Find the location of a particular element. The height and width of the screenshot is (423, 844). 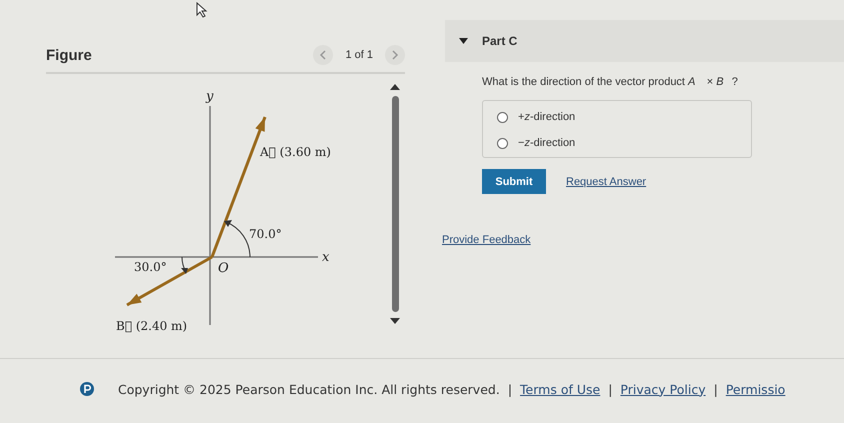

part-title: Part C is located at coordinates (500, 41).